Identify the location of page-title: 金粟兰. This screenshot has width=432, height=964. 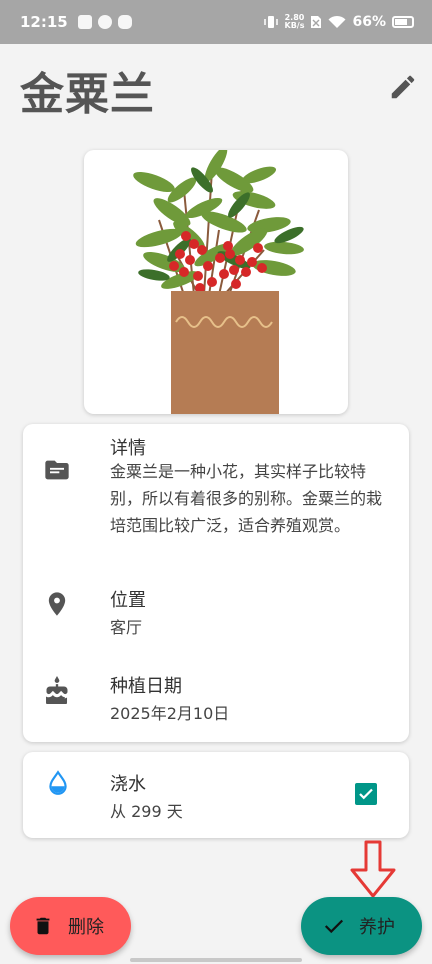
(87, 94).